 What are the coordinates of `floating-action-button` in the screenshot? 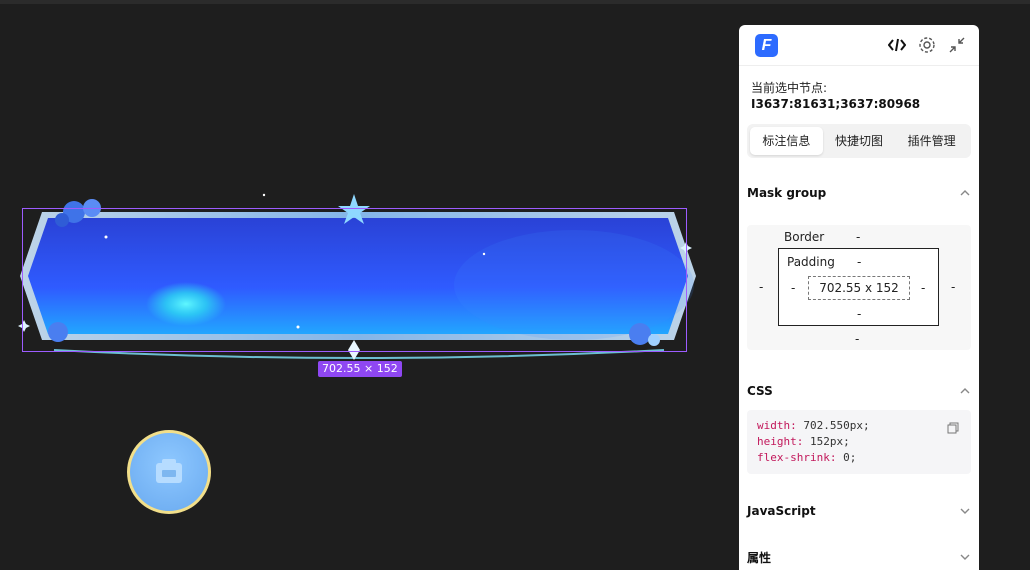 It's located at (169, 472).